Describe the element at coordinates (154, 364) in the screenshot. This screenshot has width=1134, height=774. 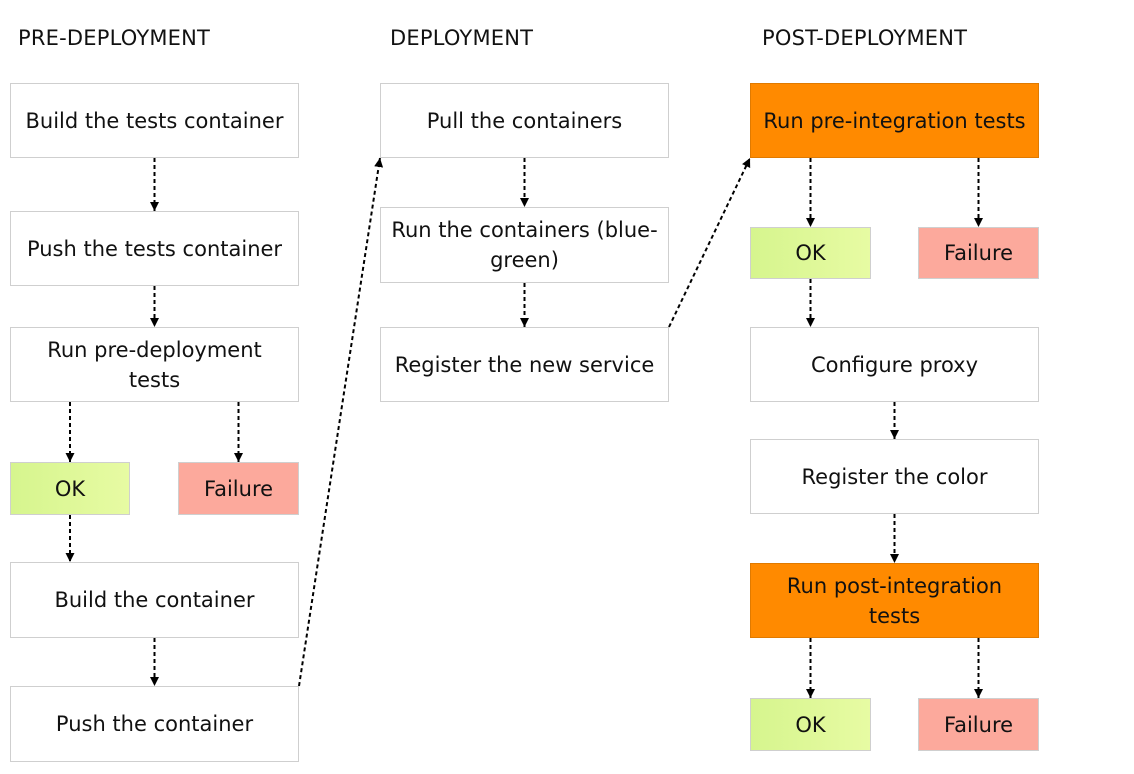
I see `node-run-pre-deployment-tests: Run pre-deployment tests` at that location.